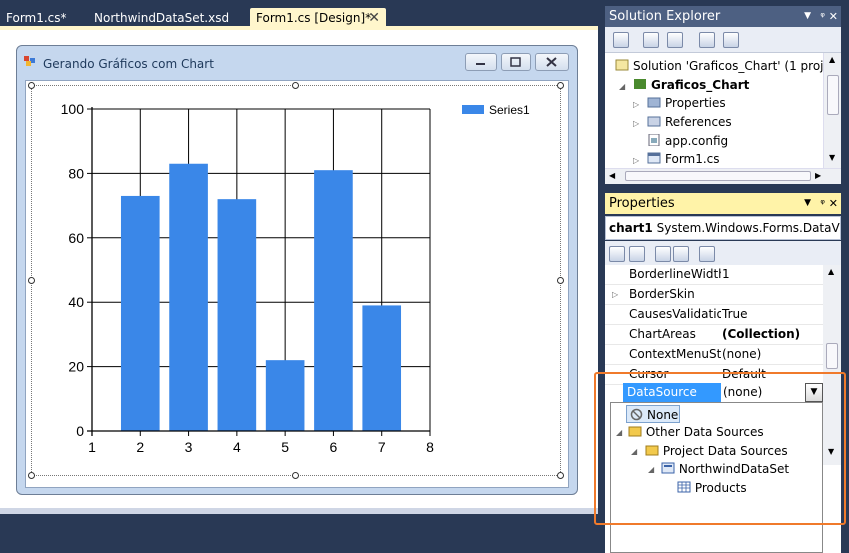 The image size is (849, 553). What do you see at coordinates (299, 511) in the screenshot?
I see `designer-footer` at bounding box center [299, 511].